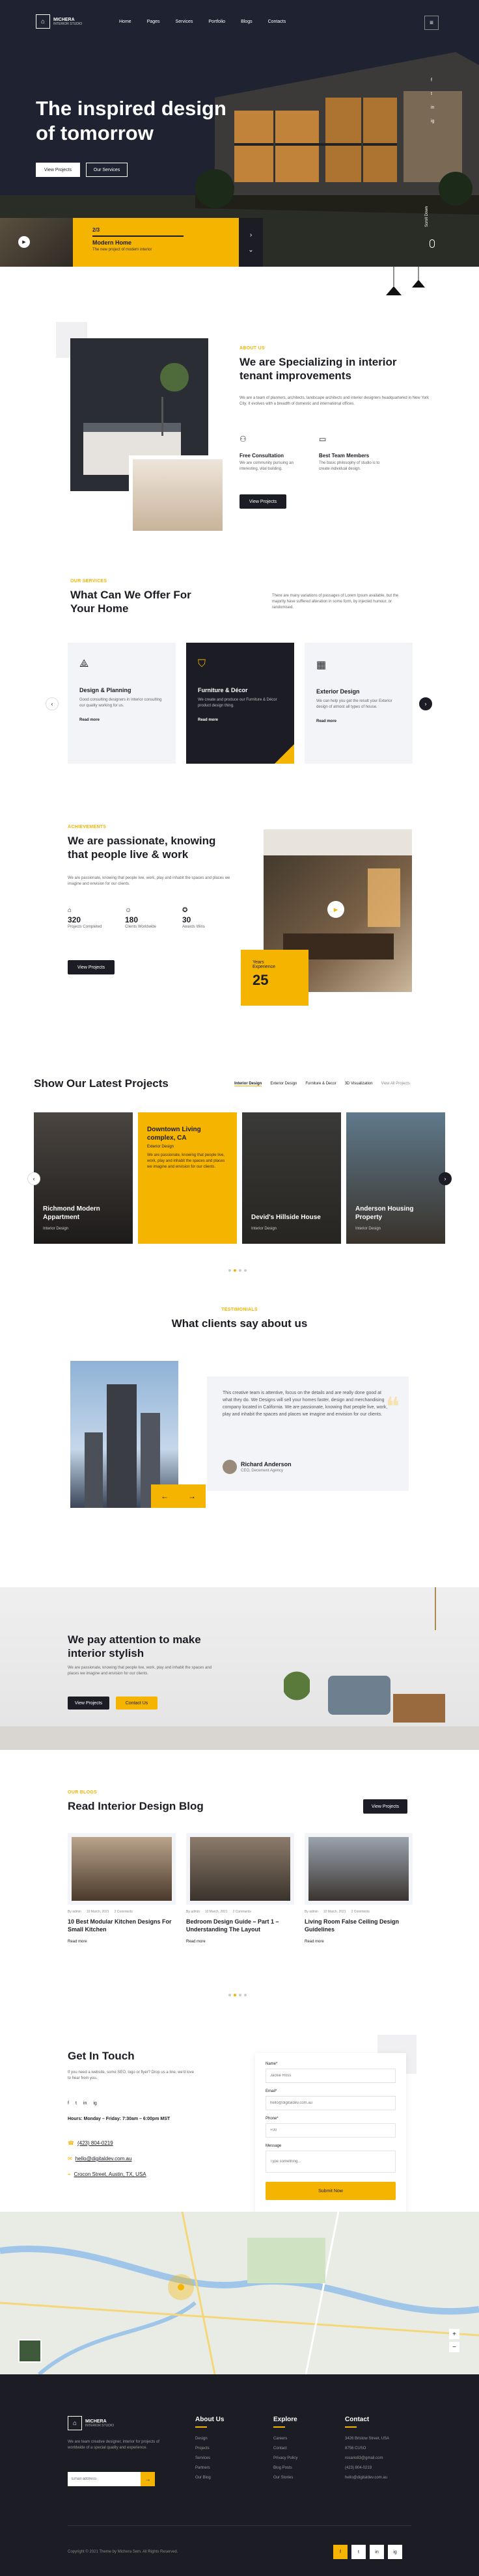  Describe the element at coordinates (36, 242) in the screenshot. I see `hero-slide-thumbnail: ▶` at that location.